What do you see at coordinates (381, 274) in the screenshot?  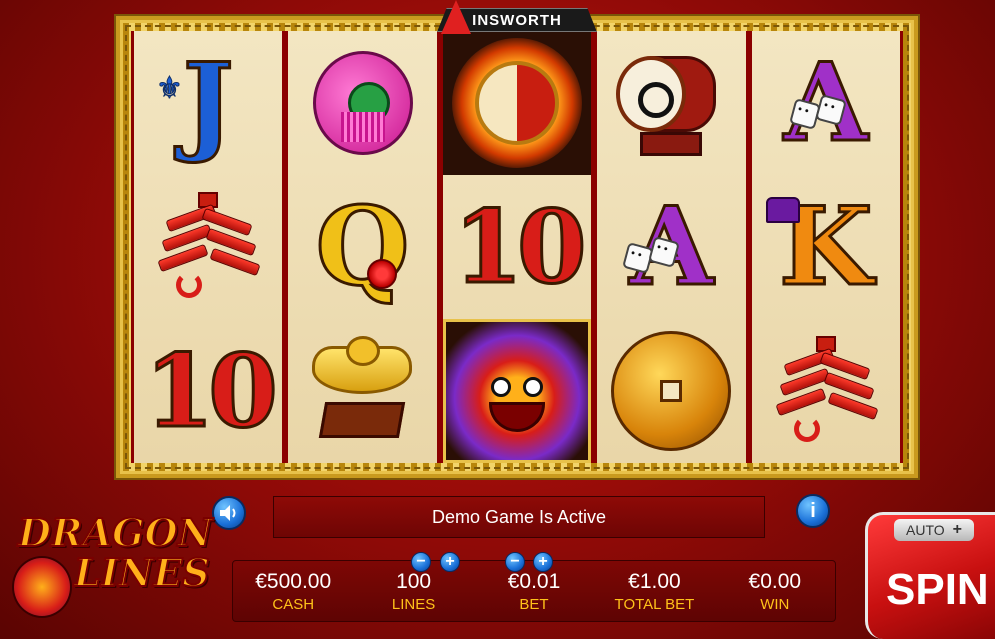 I see `rose-icon` at bounding box center [381, 274].